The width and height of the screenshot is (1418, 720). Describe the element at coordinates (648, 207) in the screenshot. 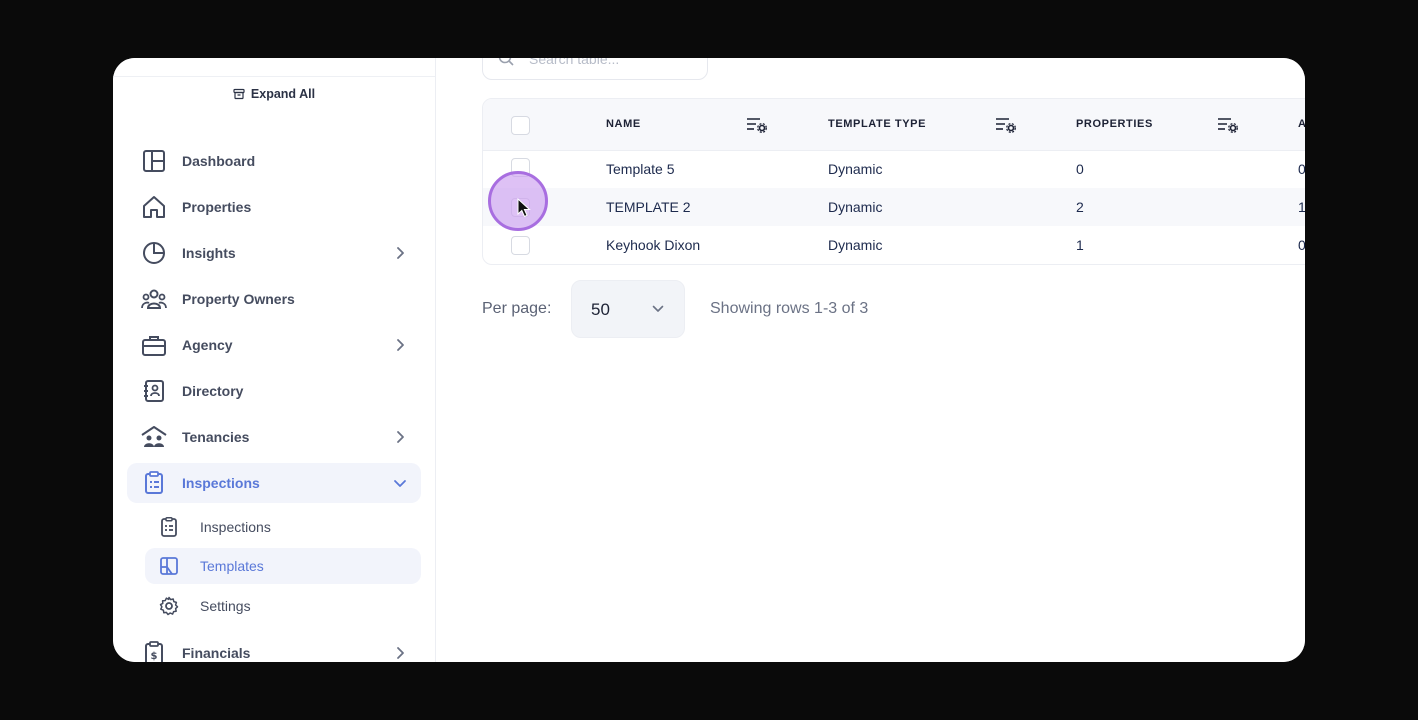

I see `cell-name: TEMPLATE 2` at that location.